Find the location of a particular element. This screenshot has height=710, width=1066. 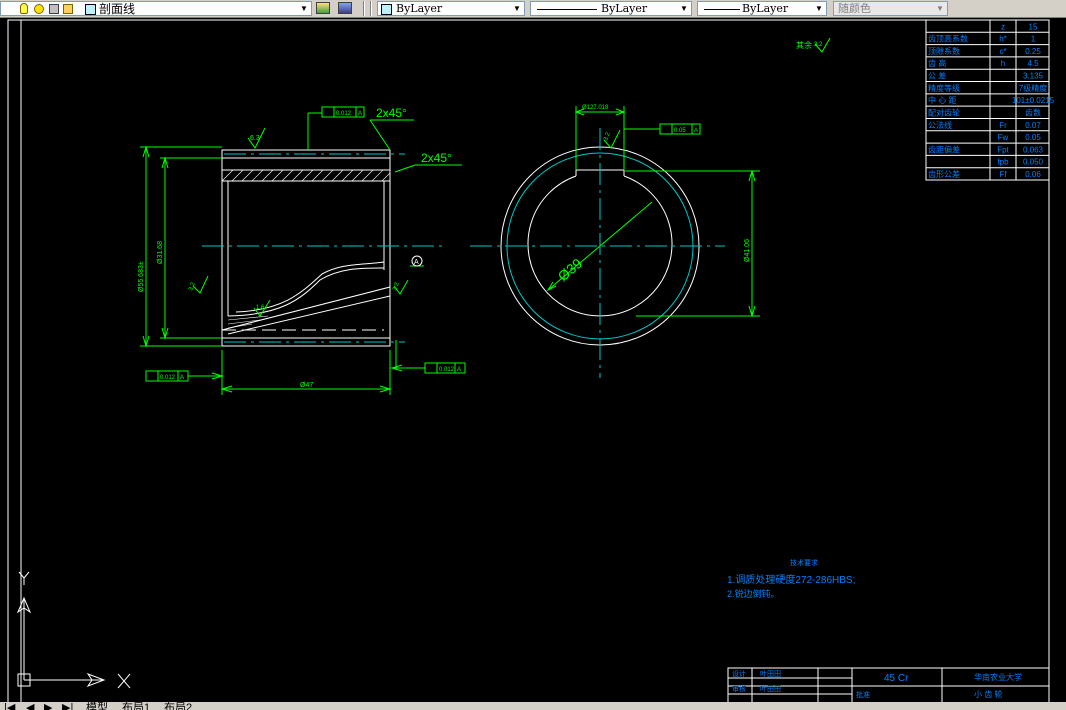

side-view is located at coordinates (597, 253).